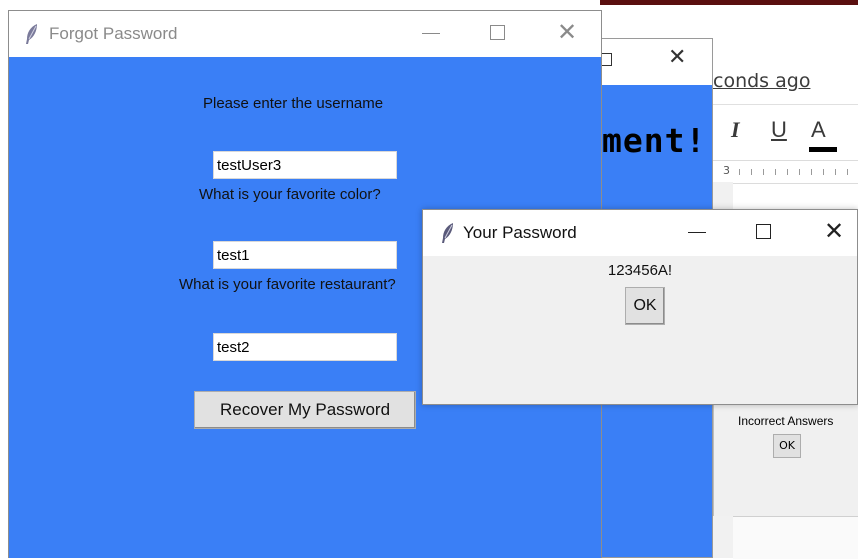 Image resolution: width=858 pixels, height=559 pixels. I want to click on dialog-title: Your Password, so click(520, 232).